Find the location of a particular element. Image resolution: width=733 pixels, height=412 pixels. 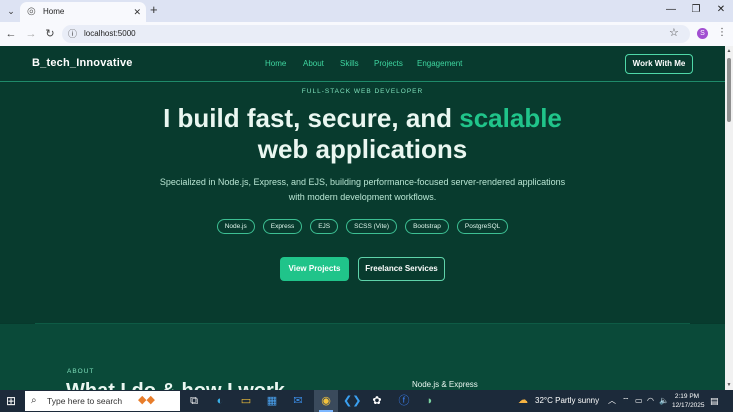

view-projects-button: View Projects is located at coordinates (314, 269).